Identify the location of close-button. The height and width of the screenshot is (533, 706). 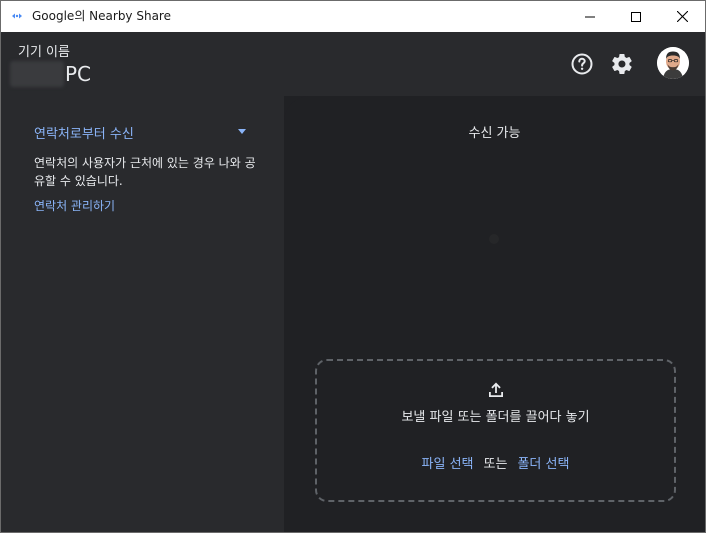
(682, 16).